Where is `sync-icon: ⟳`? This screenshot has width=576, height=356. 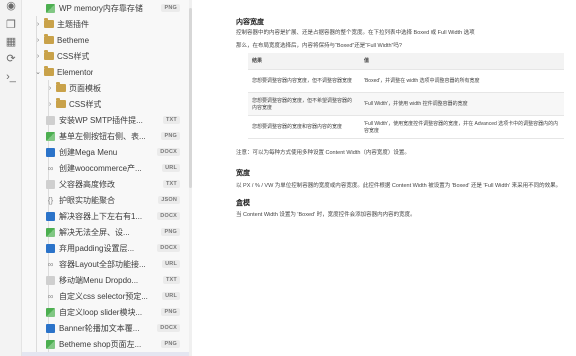 sync-icon: ⟳ is located at coordinates (11, 59).